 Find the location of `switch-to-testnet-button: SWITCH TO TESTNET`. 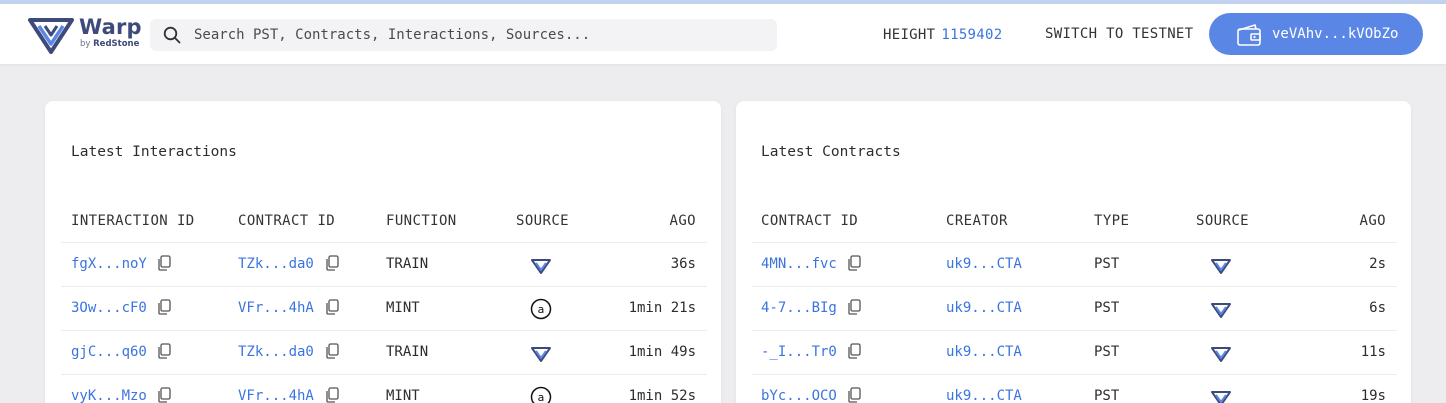

switch-to-testnet-button: SWITCH TO TESTNET is located at coordinates (1119, 34).